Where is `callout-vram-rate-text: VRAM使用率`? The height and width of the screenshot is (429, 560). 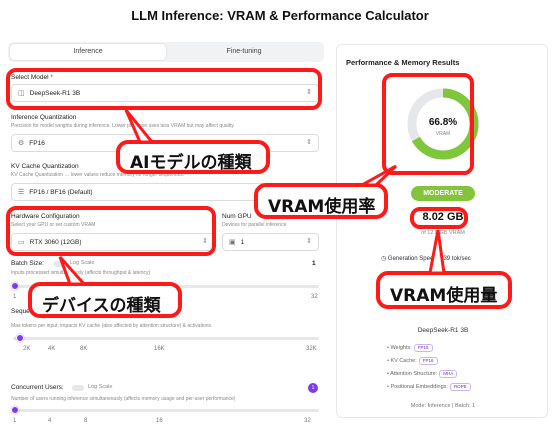 callout-vram-rate-text: VRAM使用率 is located at coordinates (322, 207).